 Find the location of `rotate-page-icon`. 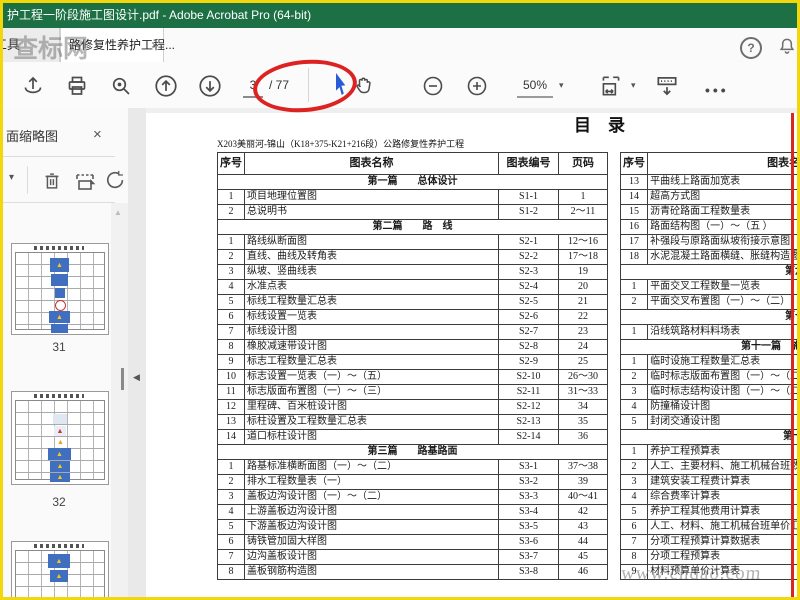

rotate-page-icon is located at coordinates (116, 181).